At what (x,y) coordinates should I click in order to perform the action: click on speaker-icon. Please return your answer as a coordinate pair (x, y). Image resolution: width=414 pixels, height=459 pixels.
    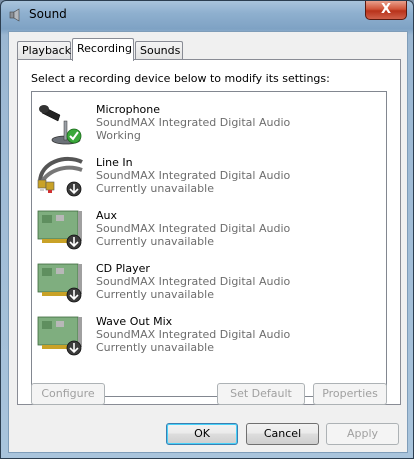
    Looking at the image, I should click on (14, 15).